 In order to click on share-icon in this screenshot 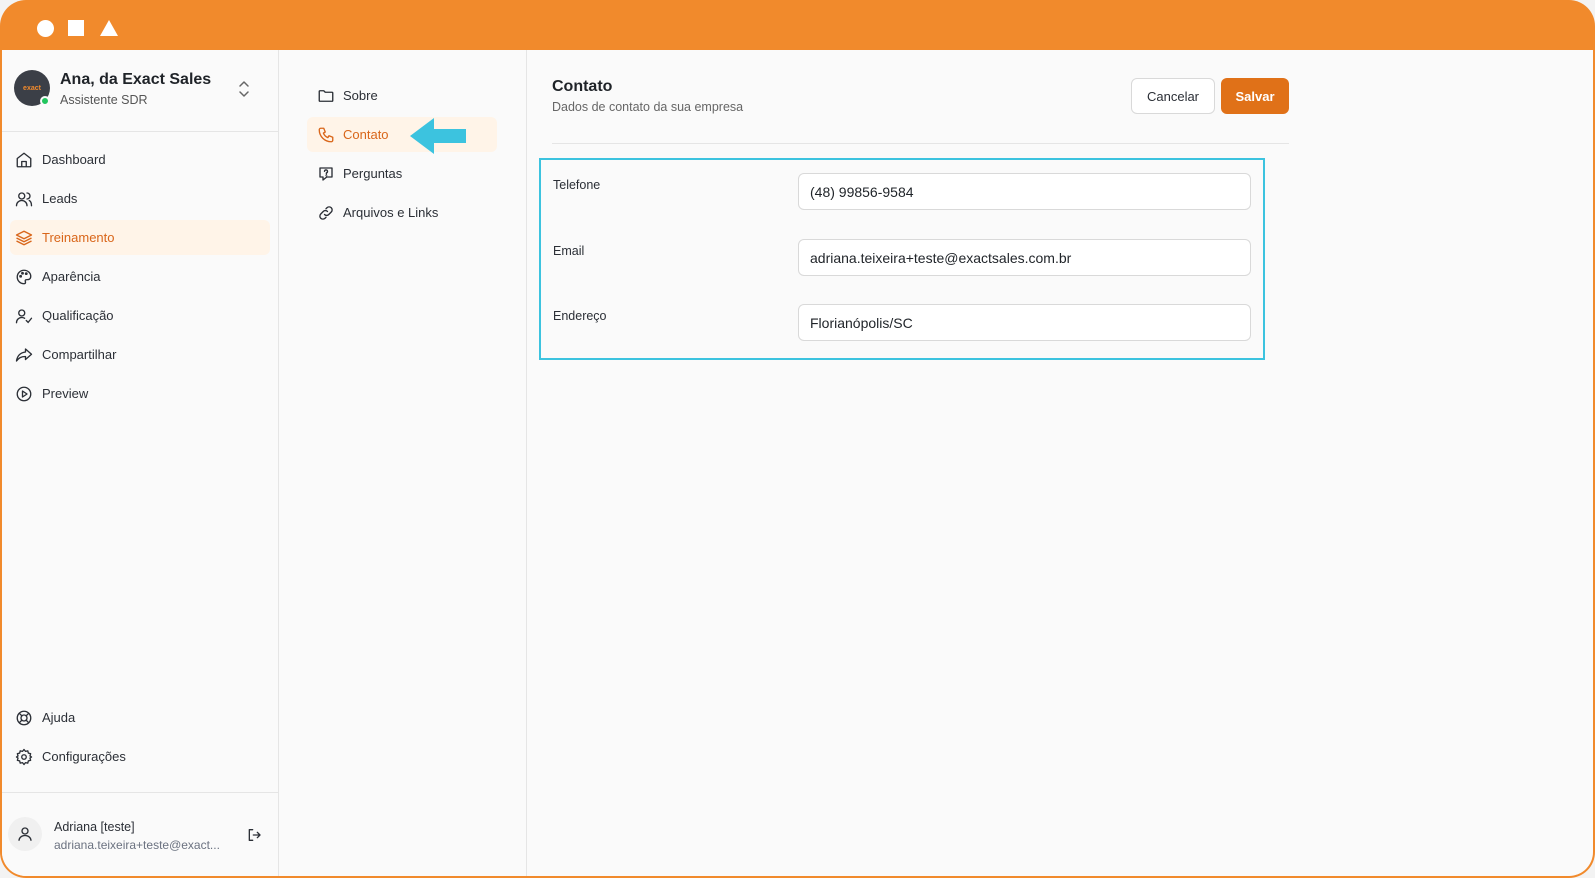, I will do `click(24, 355)`.